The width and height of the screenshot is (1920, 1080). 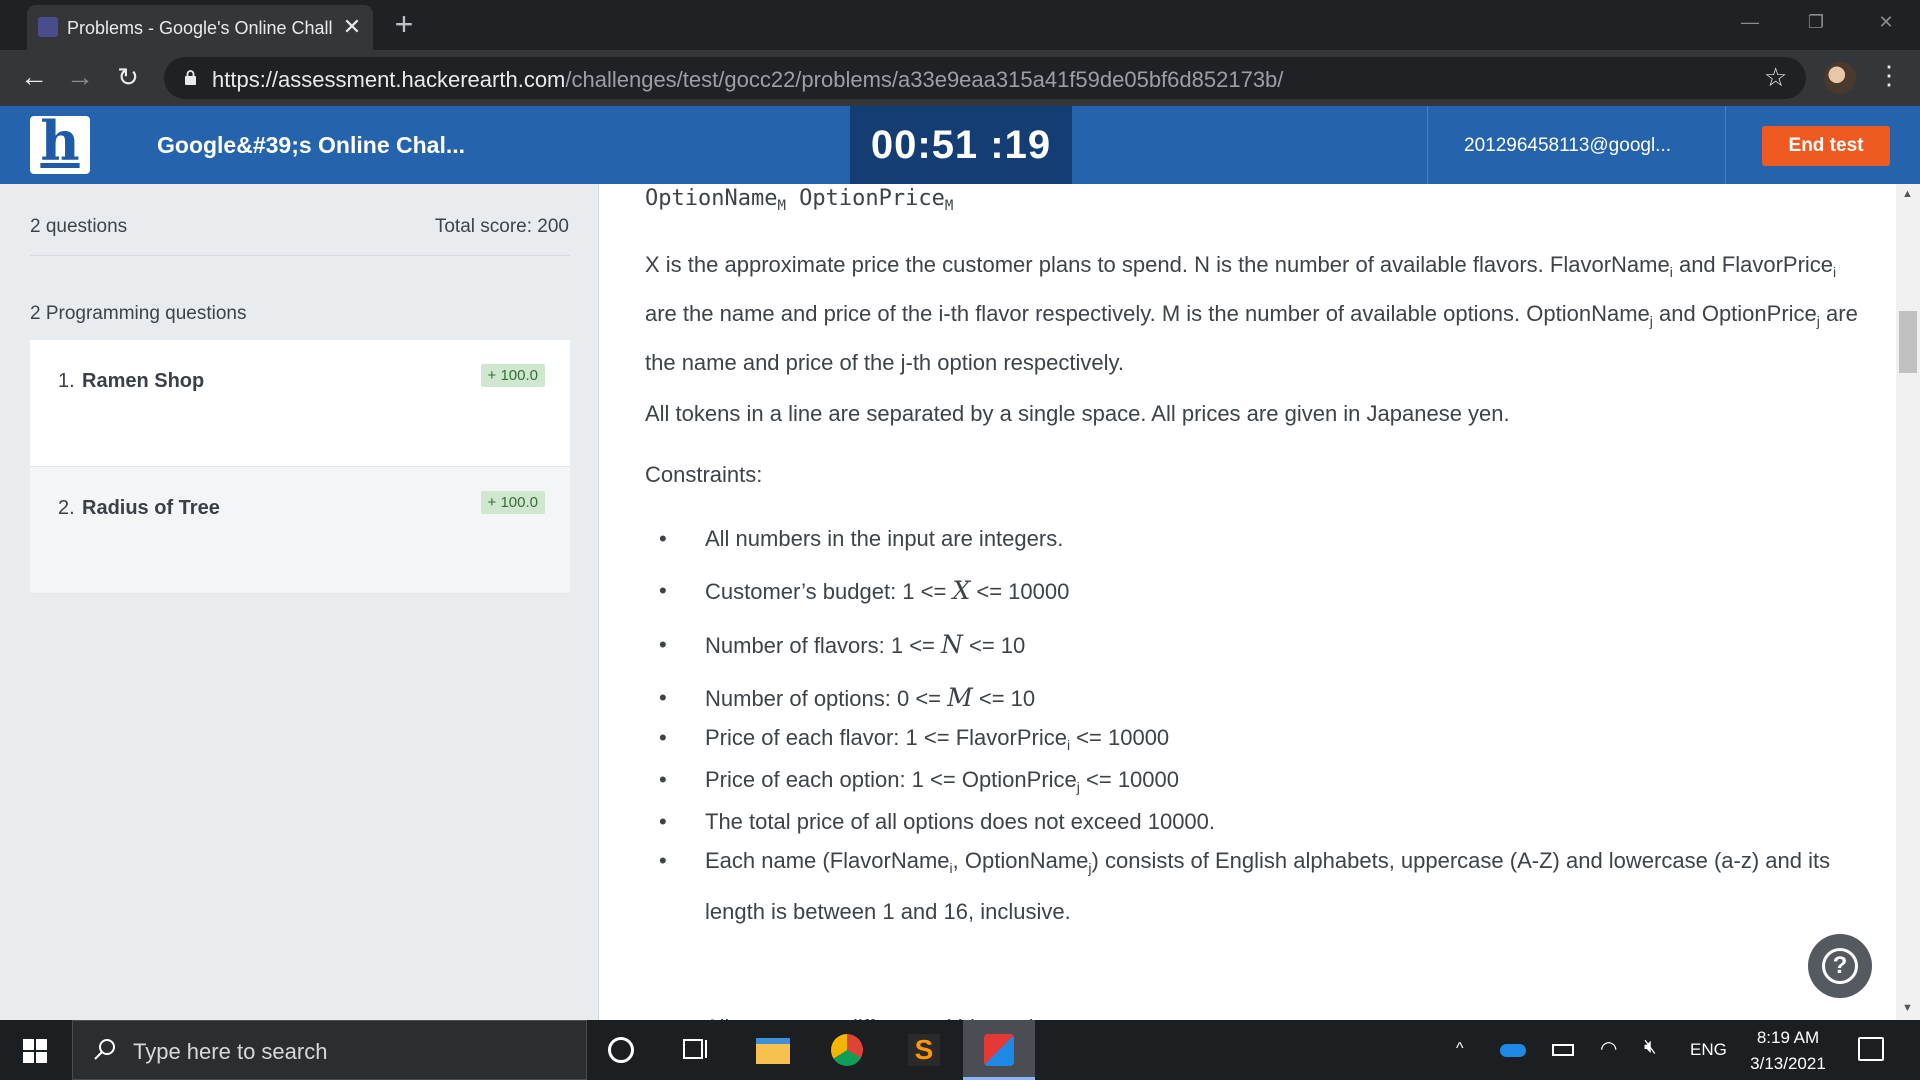 I want to click on help-button: ?, so click(x=1840, y=966).